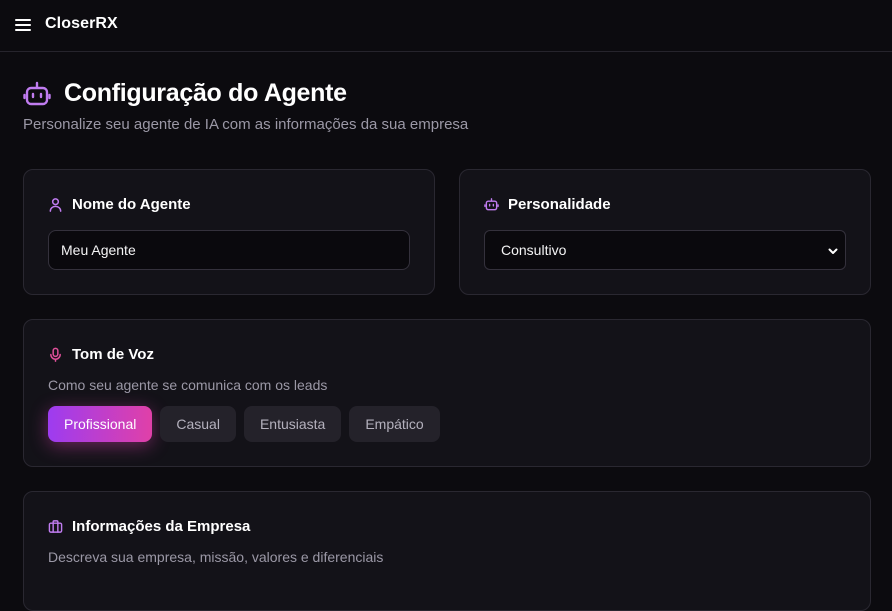 The height and width of the screenshot is (611, 892). I want to click on tone-option-casual: Casual, so click(198, 424).